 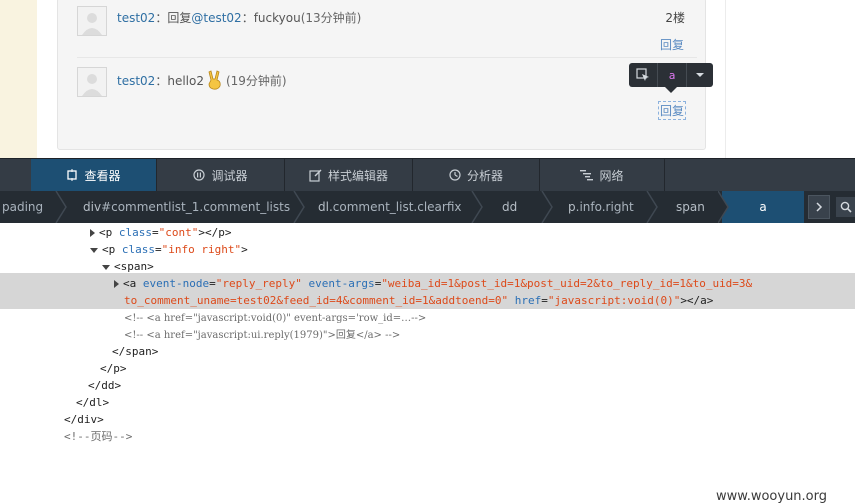 I want to click on markup-line: <span>, so click(x=128, y=266).